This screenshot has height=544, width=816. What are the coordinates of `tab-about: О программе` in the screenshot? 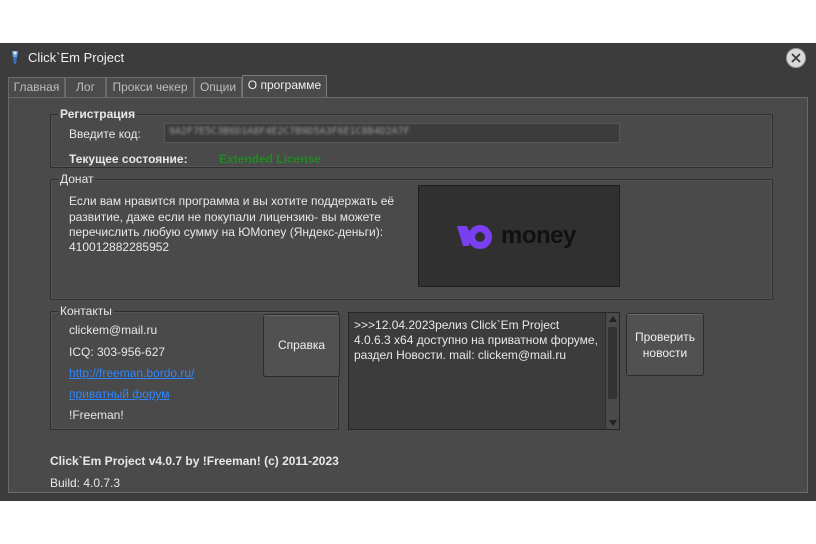 It's located at (284, 86).